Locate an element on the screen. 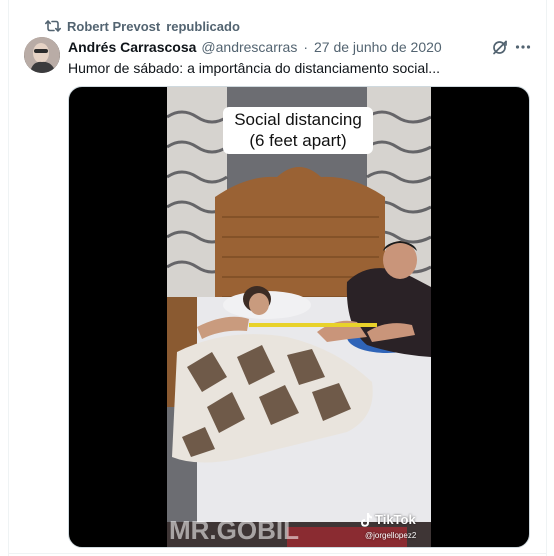 This screenshot has height=556, width=554. grok-icon is located at coordinates (500, 48).